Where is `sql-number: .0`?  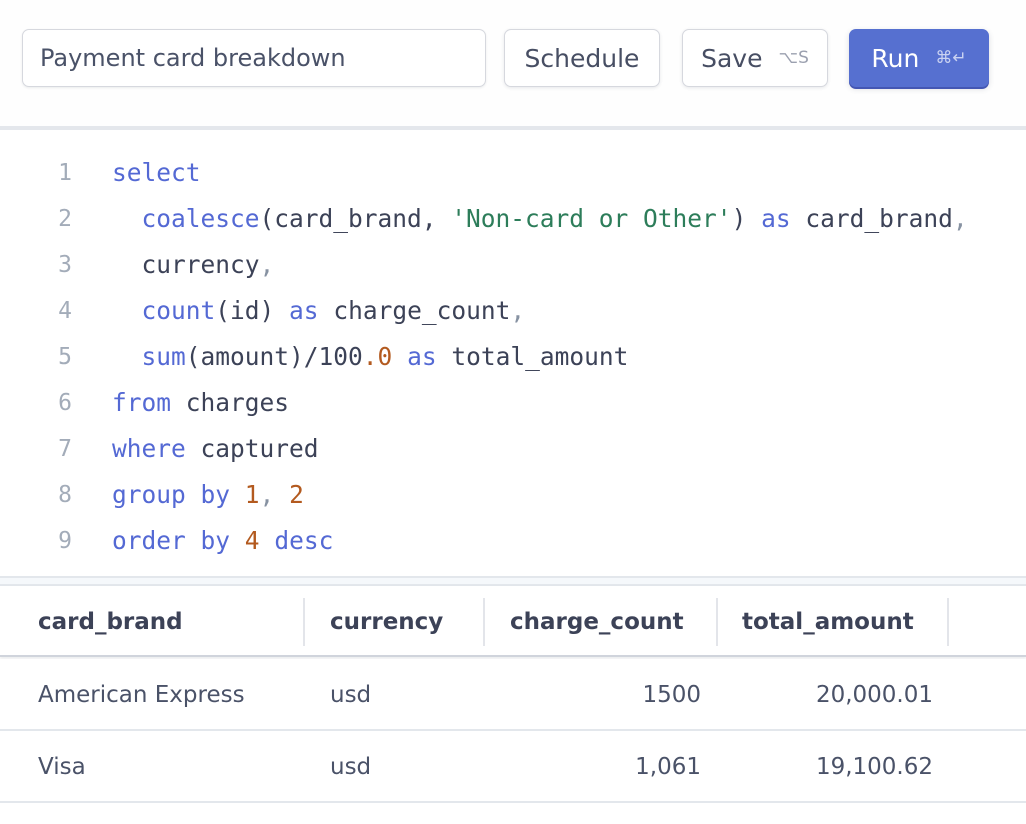 sql-number: .0 is located at coordinates (377, 356).